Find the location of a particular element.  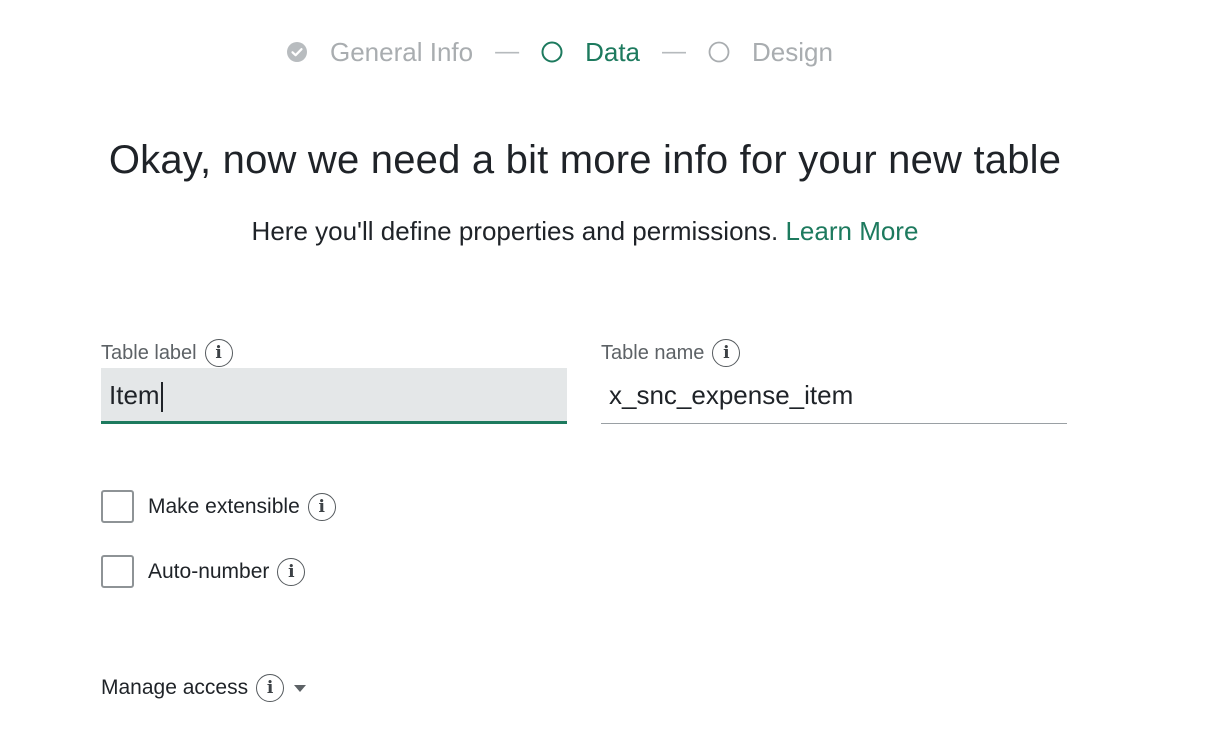

table-name-value: x_snc_expense_item is located at coordinates (731, 395).